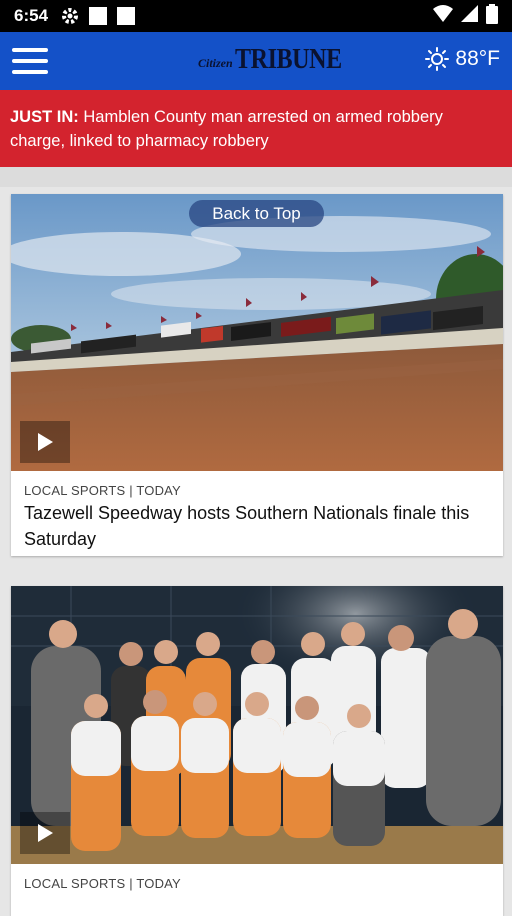 The height and width of the screenshot is (916, 512). I want to click on app-bar: Citizen TRIBUNE 88°F, so click(256, 61).